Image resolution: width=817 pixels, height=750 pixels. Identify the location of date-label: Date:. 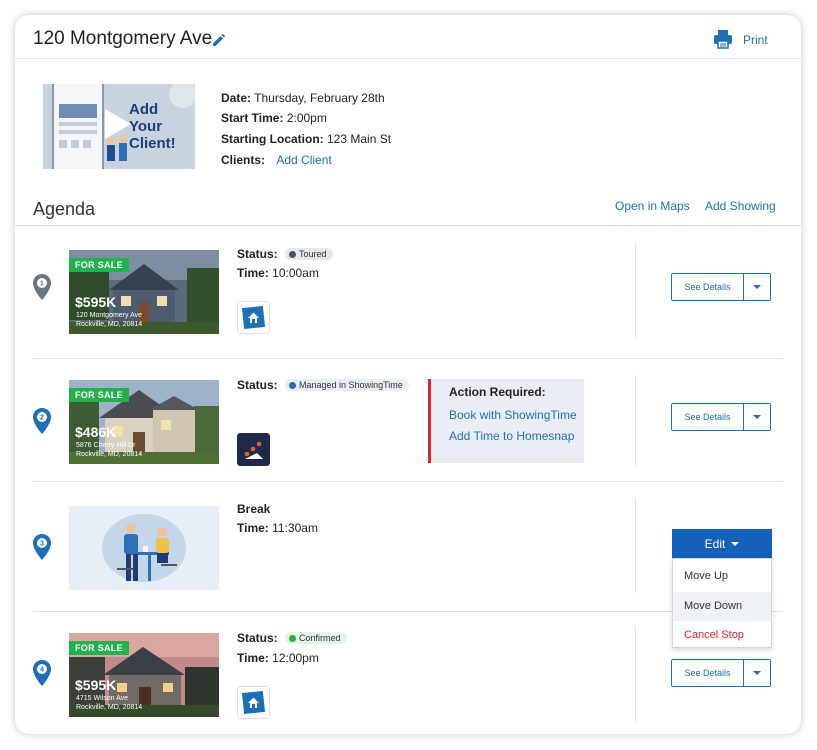
(236, 98).